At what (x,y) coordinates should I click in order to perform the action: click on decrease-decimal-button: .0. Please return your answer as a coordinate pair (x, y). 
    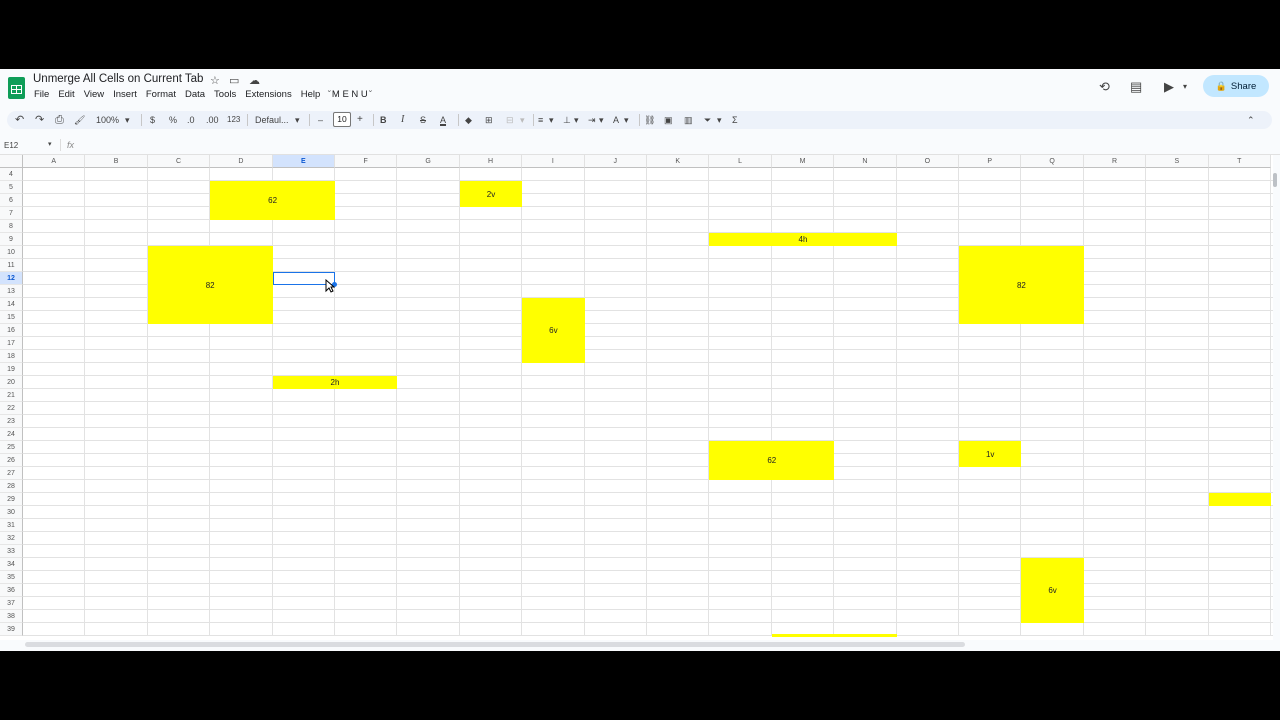
    Looking at the image, I should click on (191, 120).